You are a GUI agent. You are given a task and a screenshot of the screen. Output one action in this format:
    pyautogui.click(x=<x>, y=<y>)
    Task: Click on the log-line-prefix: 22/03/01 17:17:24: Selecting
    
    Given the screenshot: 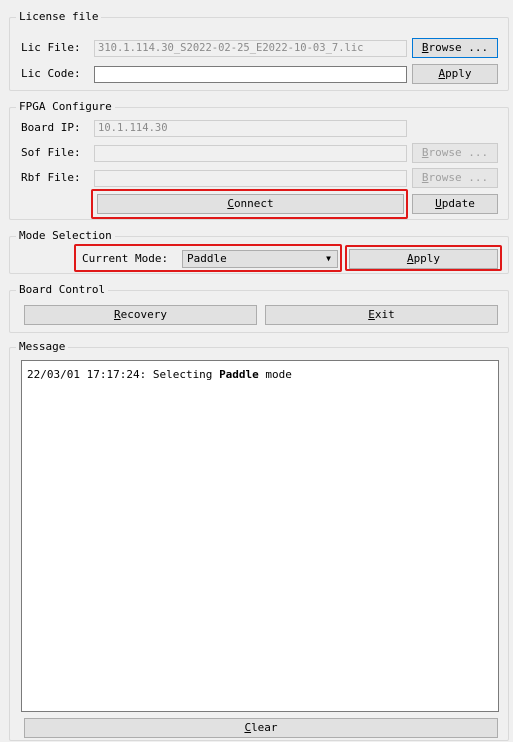 What is the action you would take?
    pyautogui.click(x=123, y=374)
    